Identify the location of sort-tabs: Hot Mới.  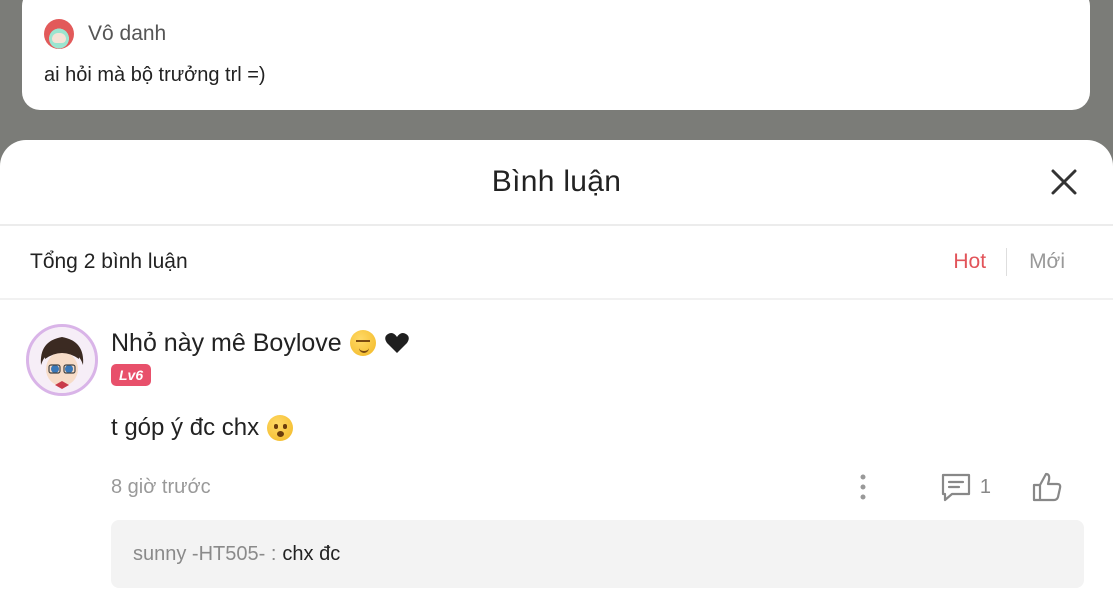
(1018, 262).